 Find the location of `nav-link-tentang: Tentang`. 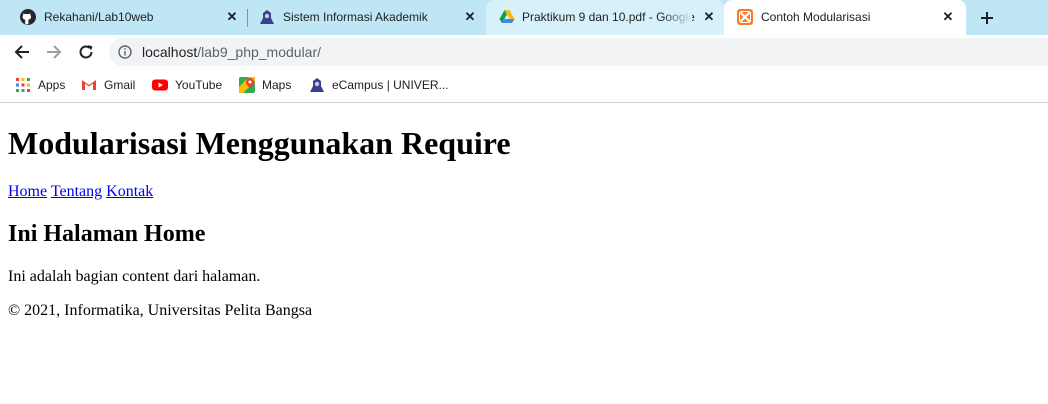

nav-link-tentang: Tentang is located at coordinates (76, 191).